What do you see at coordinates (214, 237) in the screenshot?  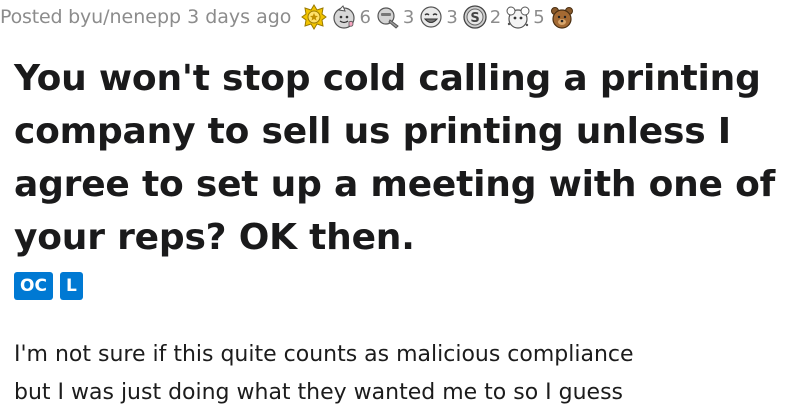 I see `title-line: your reps? OK then.` at bounding box center [214, 237].